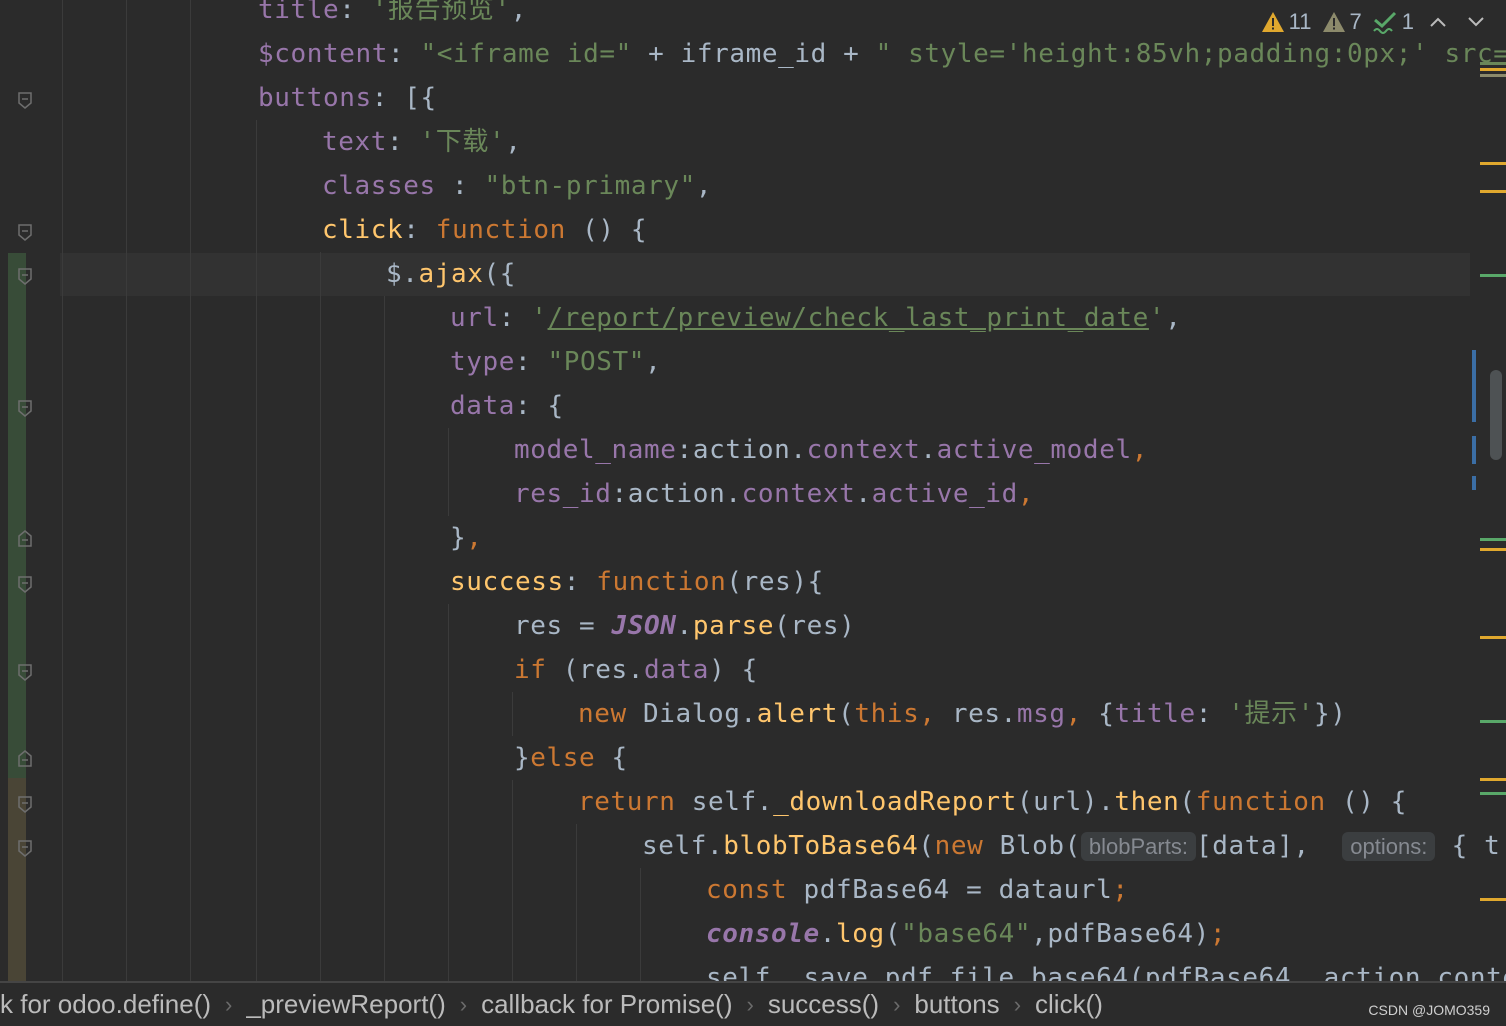 The image size is (1506, 1026). Describe the element at coordinates (636, 670) in the screenshot. I see `code-line: if (res.data) {` at that location.